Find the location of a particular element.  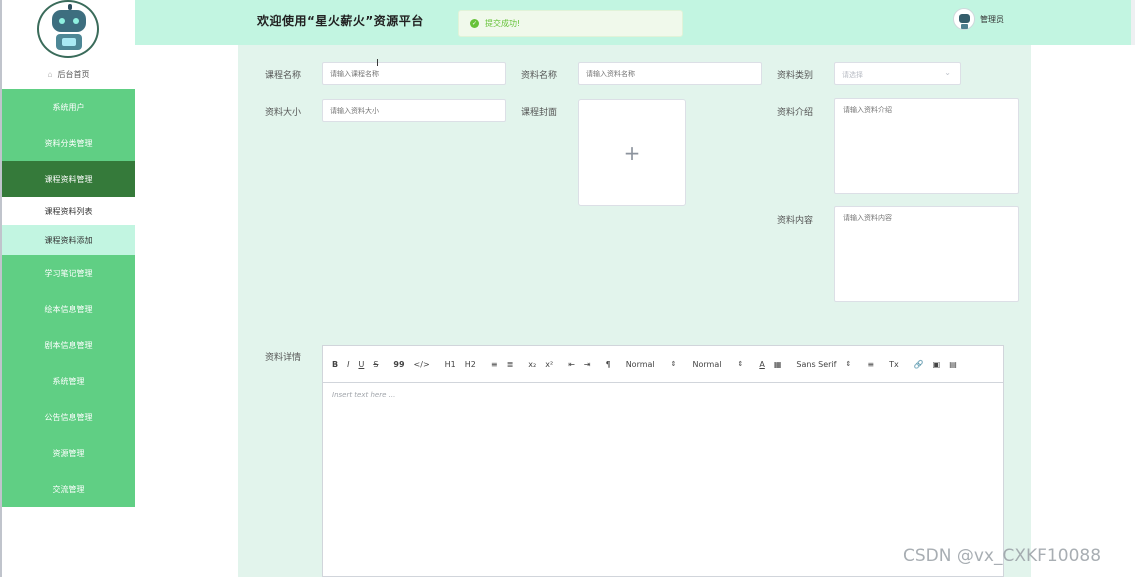

code-button: </> is located at coordinates (422, 364).